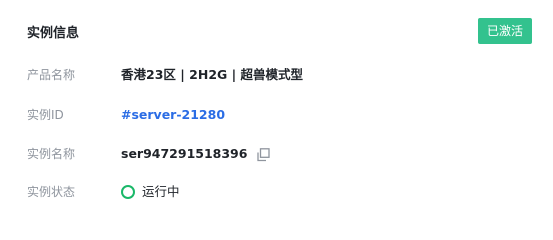  I want to click on instance-name-row: 实例名称 ser947291518396, so click(149, 154).